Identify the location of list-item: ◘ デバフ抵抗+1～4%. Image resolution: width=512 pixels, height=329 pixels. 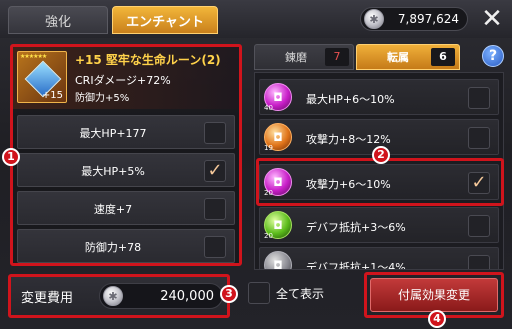
(379, 258).